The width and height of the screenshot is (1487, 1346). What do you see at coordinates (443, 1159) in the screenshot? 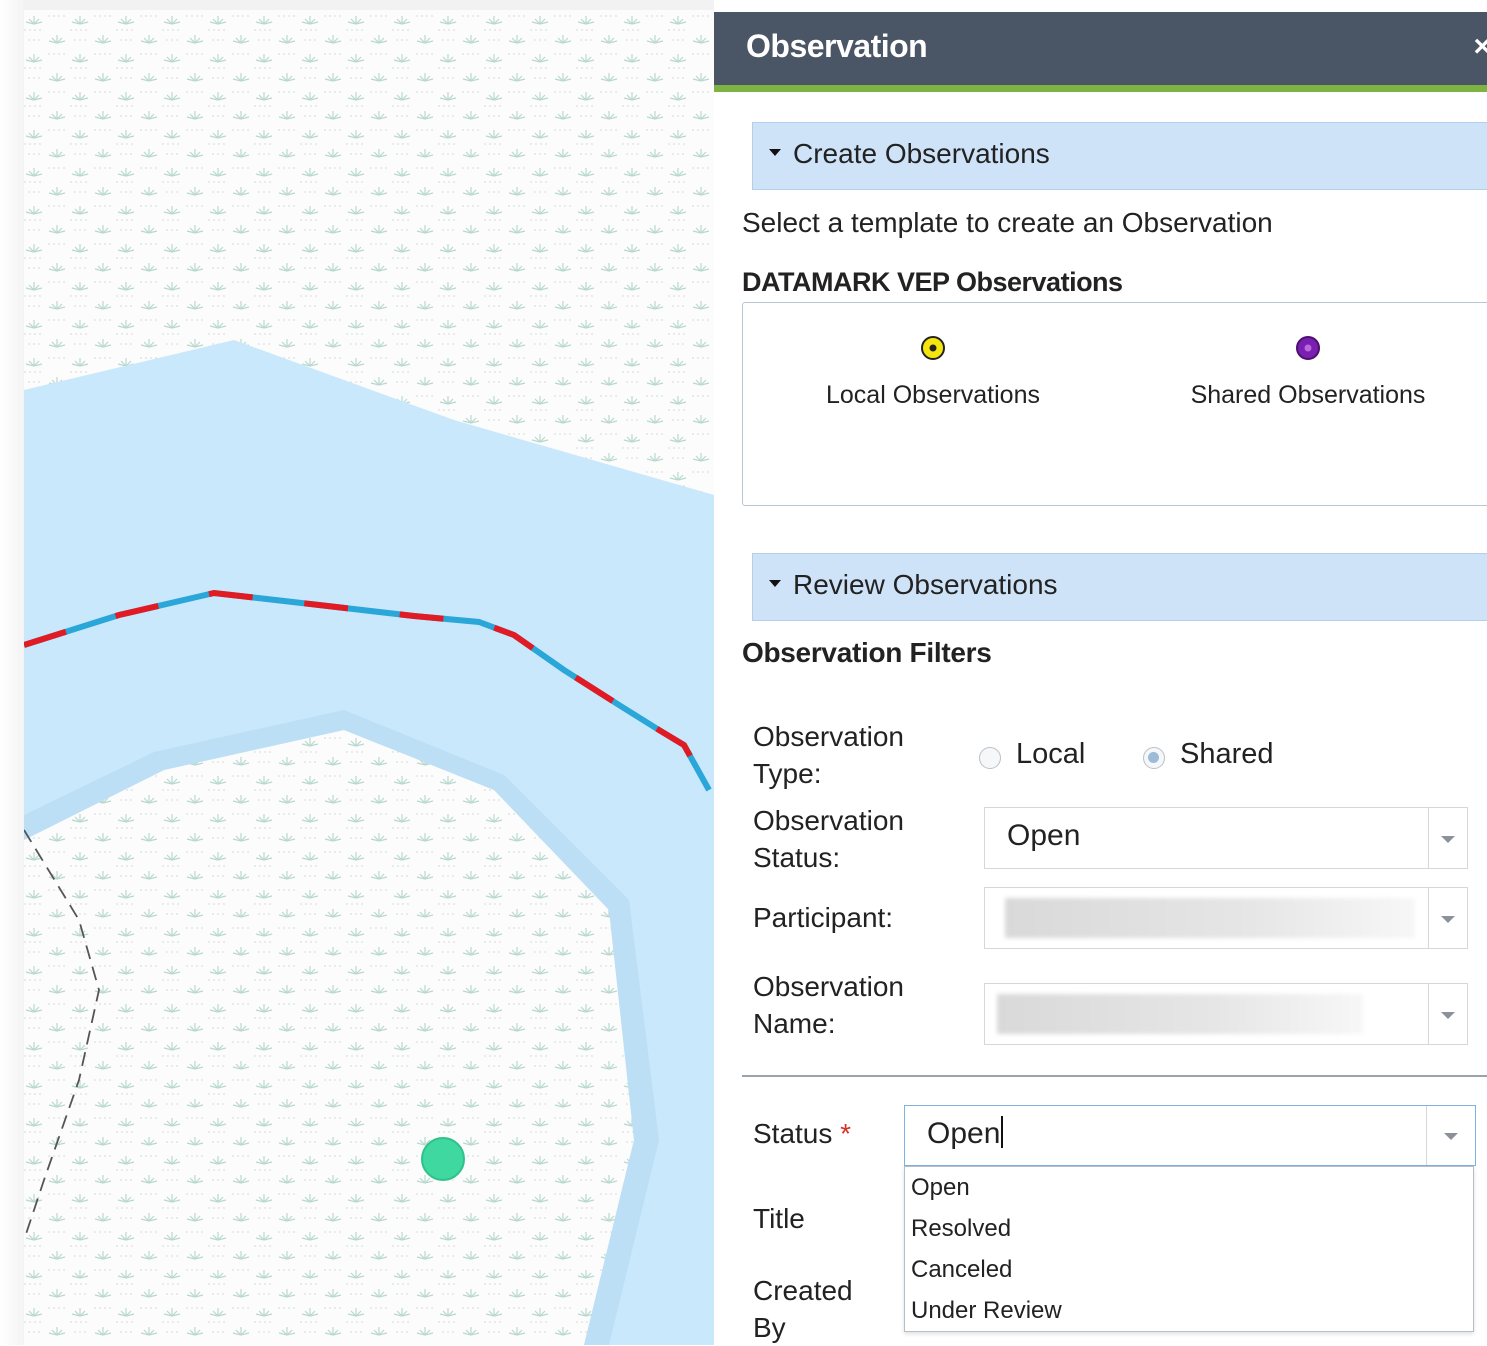
I see `observation-marker` at bounding box center [443, 1159].